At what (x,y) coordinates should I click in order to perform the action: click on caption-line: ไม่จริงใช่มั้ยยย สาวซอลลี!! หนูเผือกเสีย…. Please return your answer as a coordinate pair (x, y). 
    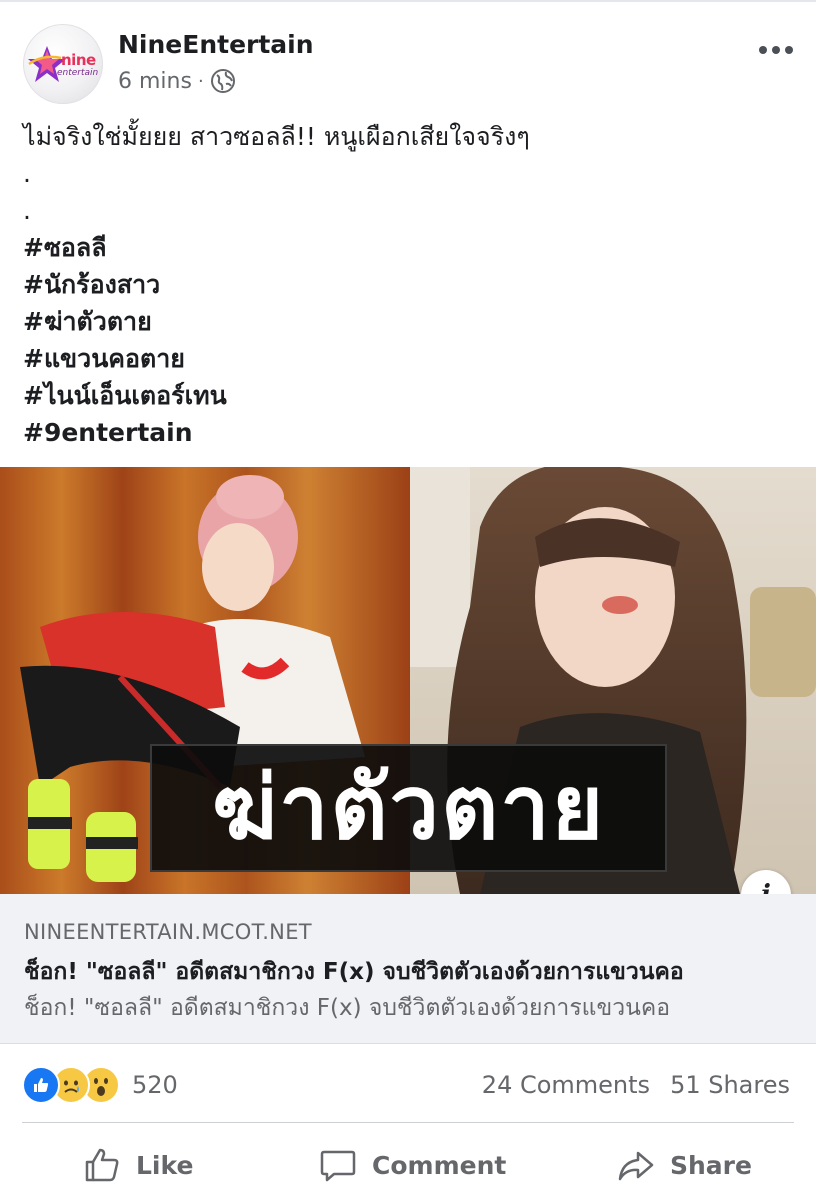
    Looking at the image, I should click on (276, 136).